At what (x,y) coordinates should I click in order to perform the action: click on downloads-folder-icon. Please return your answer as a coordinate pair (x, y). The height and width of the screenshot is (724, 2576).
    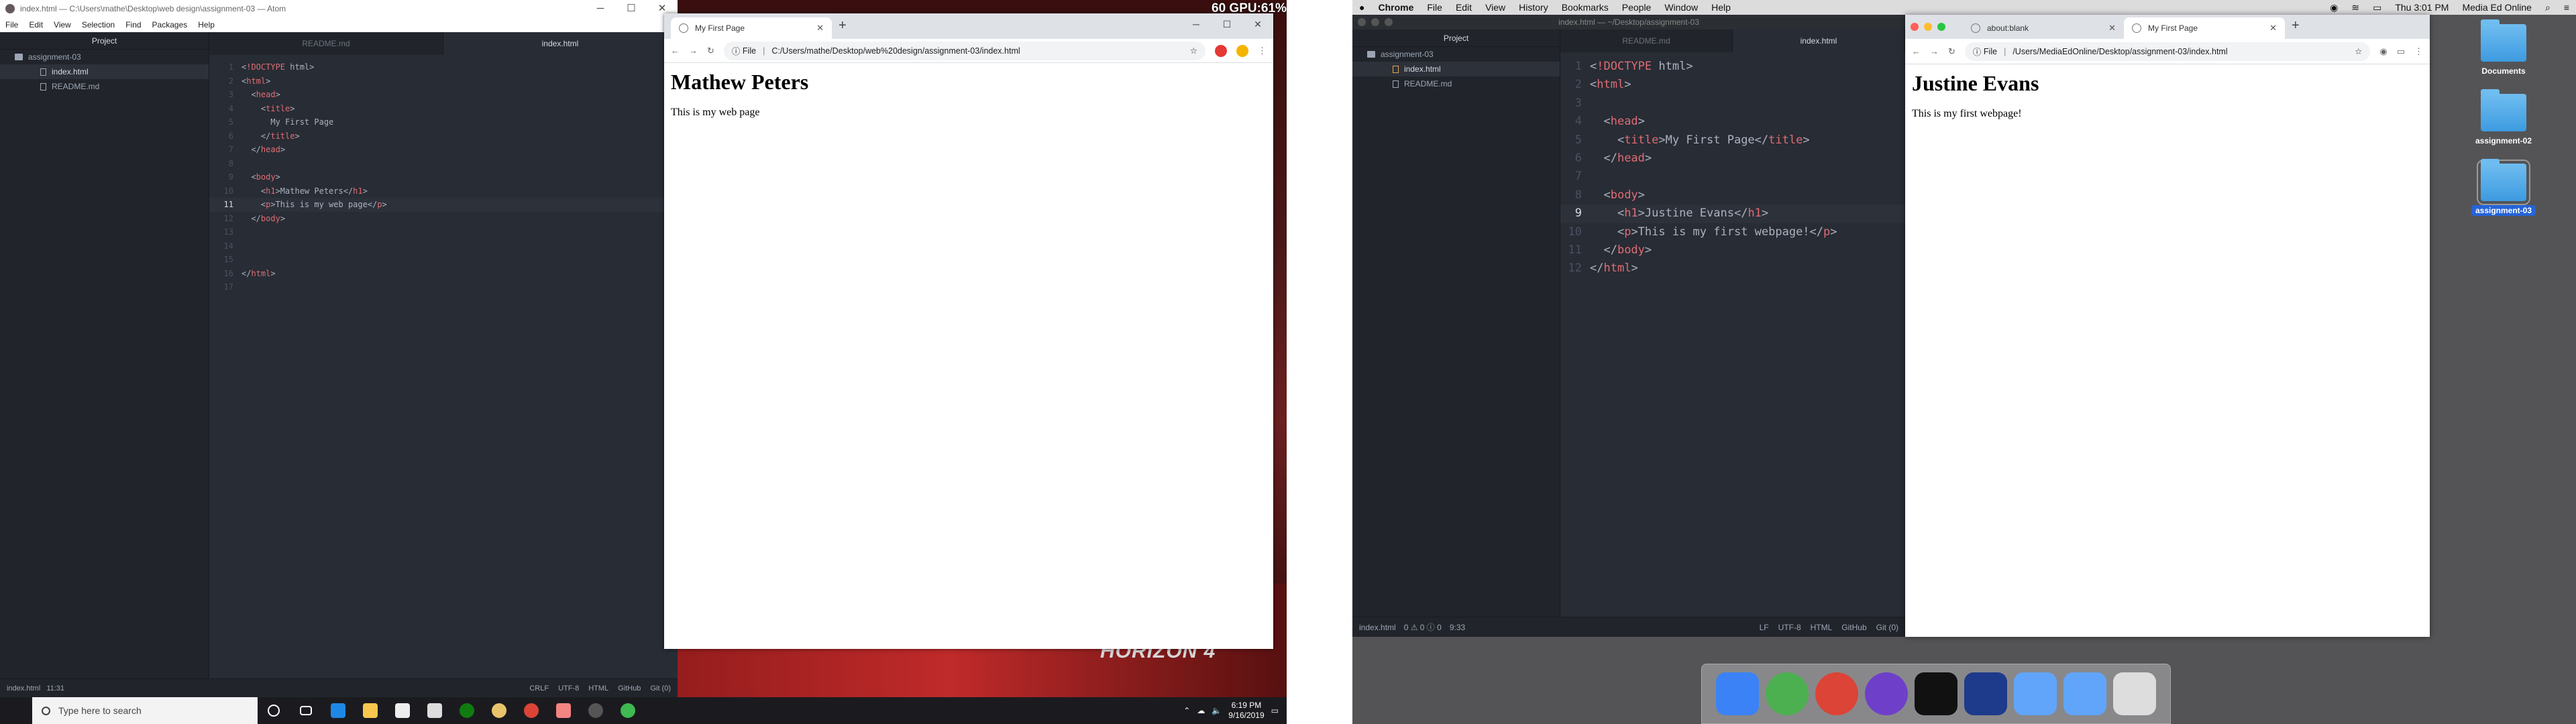
    Looking at the image, I should click on (2084, 693).